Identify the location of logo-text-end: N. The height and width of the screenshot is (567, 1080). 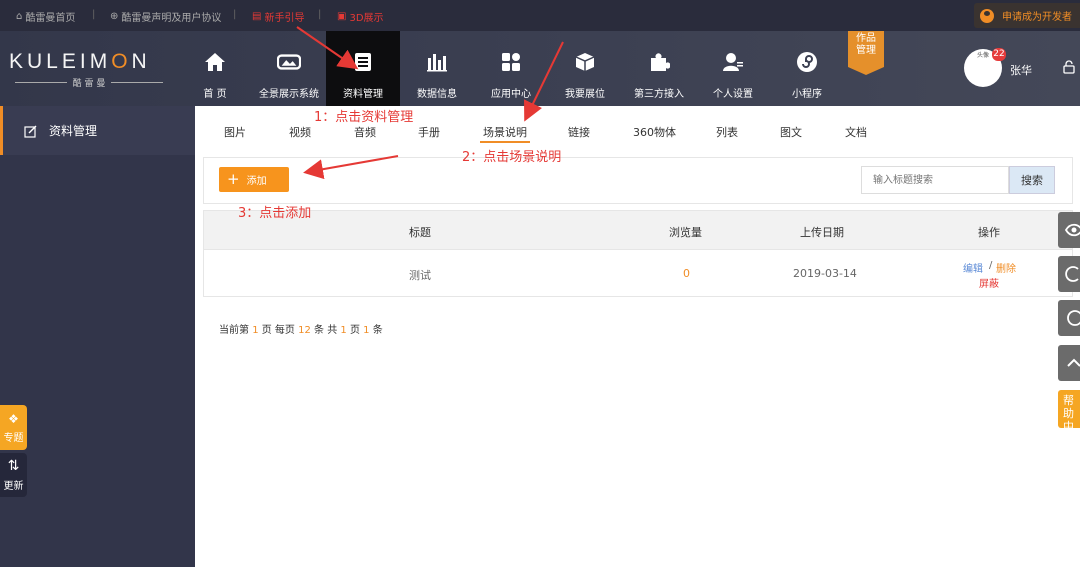
(141, 61).